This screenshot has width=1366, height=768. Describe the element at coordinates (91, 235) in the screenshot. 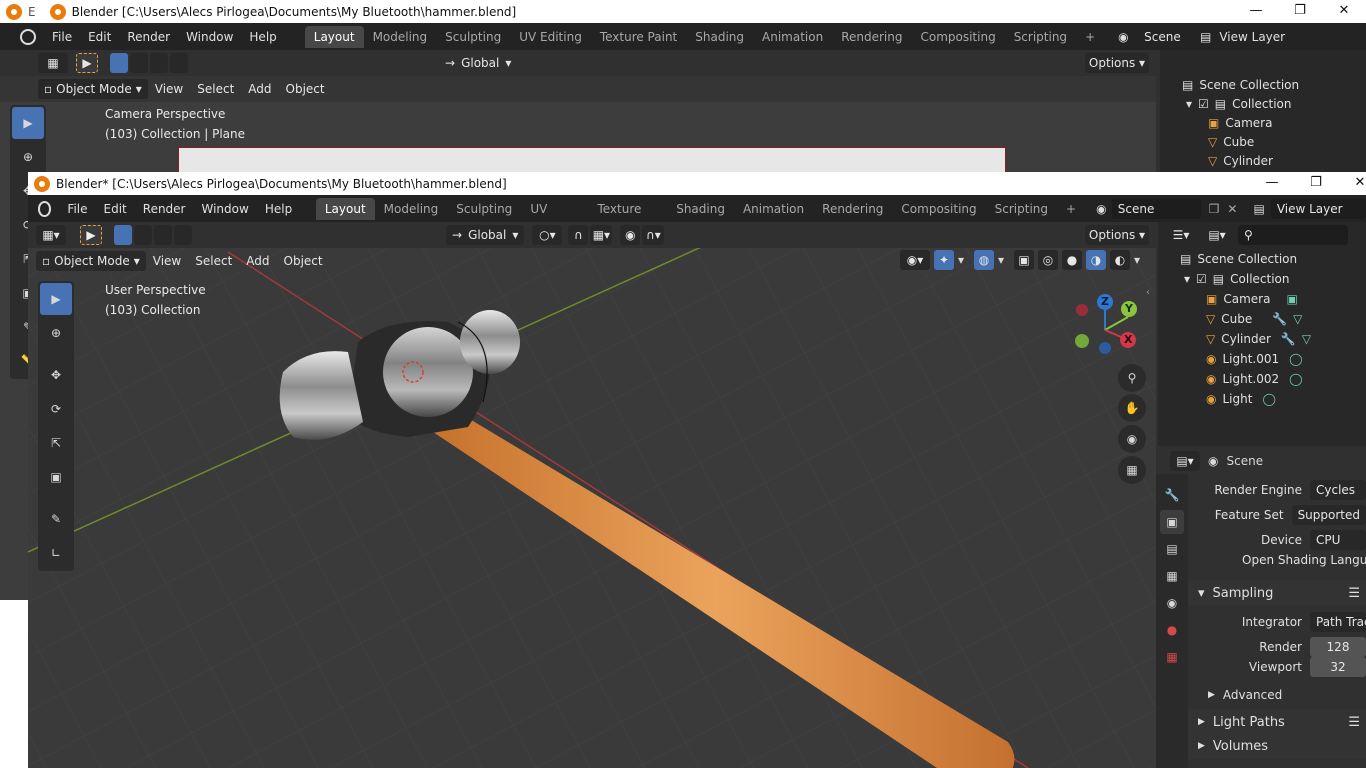

I see `select-box-icon: ▶` at that location.